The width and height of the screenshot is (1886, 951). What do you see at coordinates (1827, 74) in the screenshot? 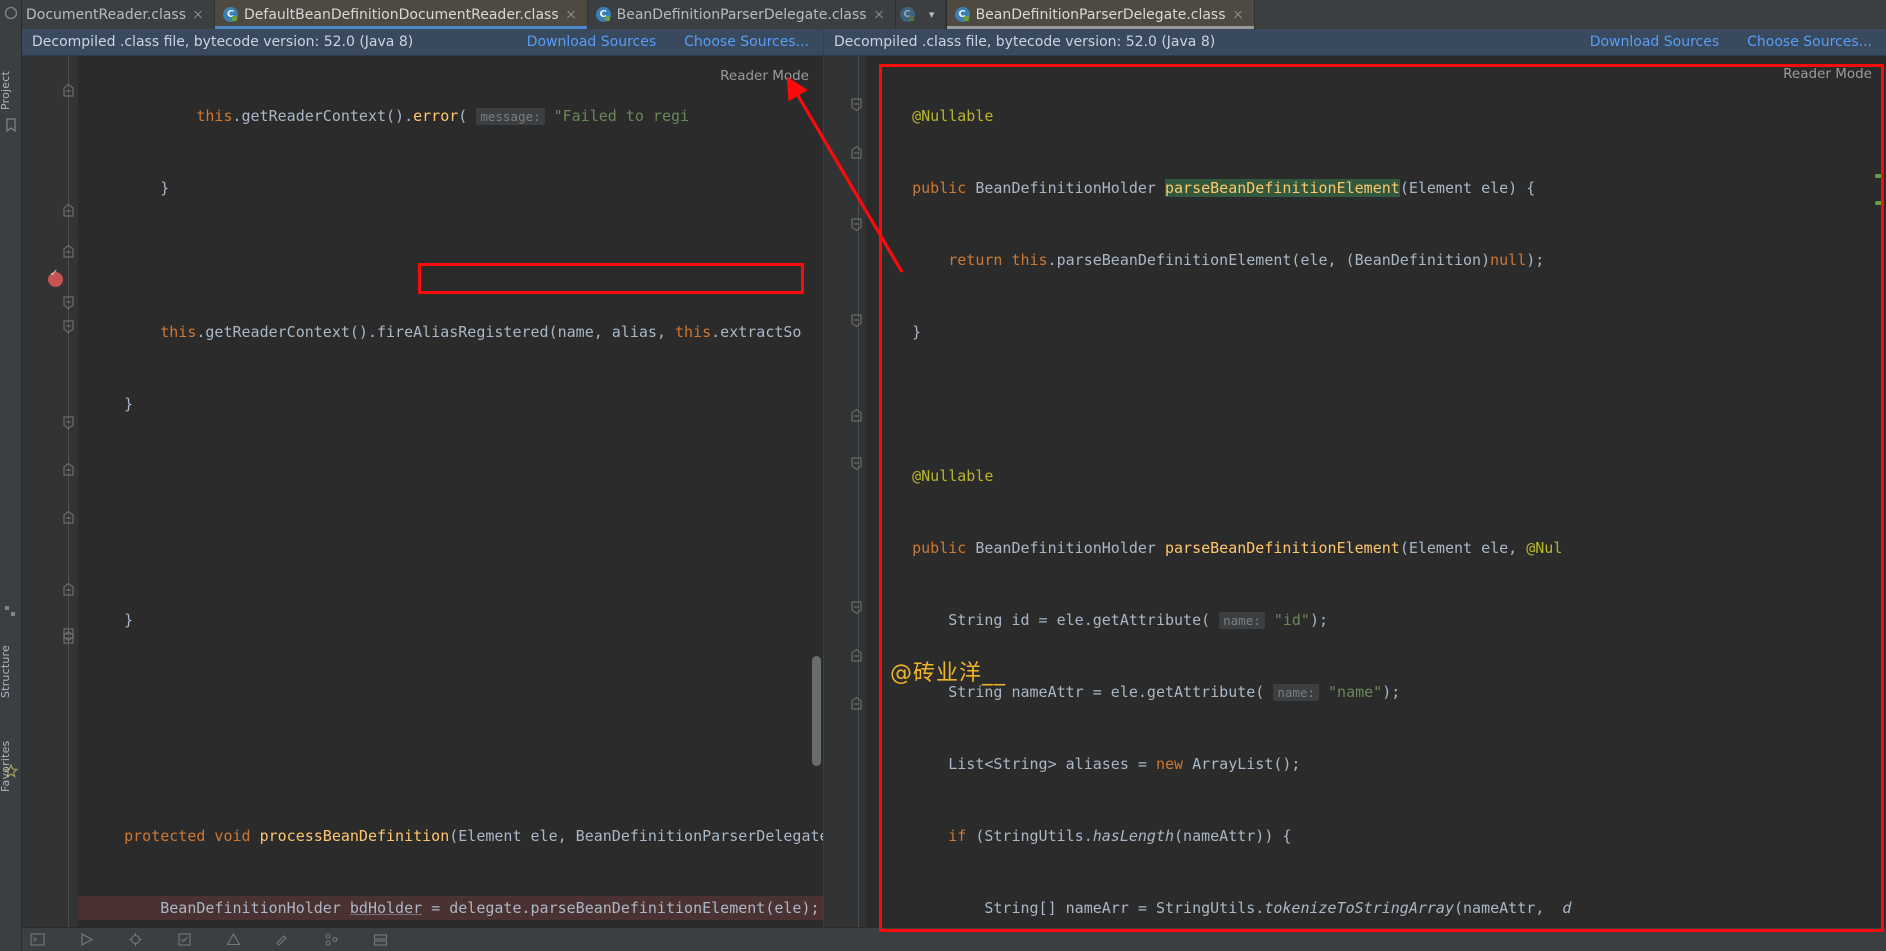
I see `reader-mode-label-right: Reader Mode` at bounding box center [1827, 74].